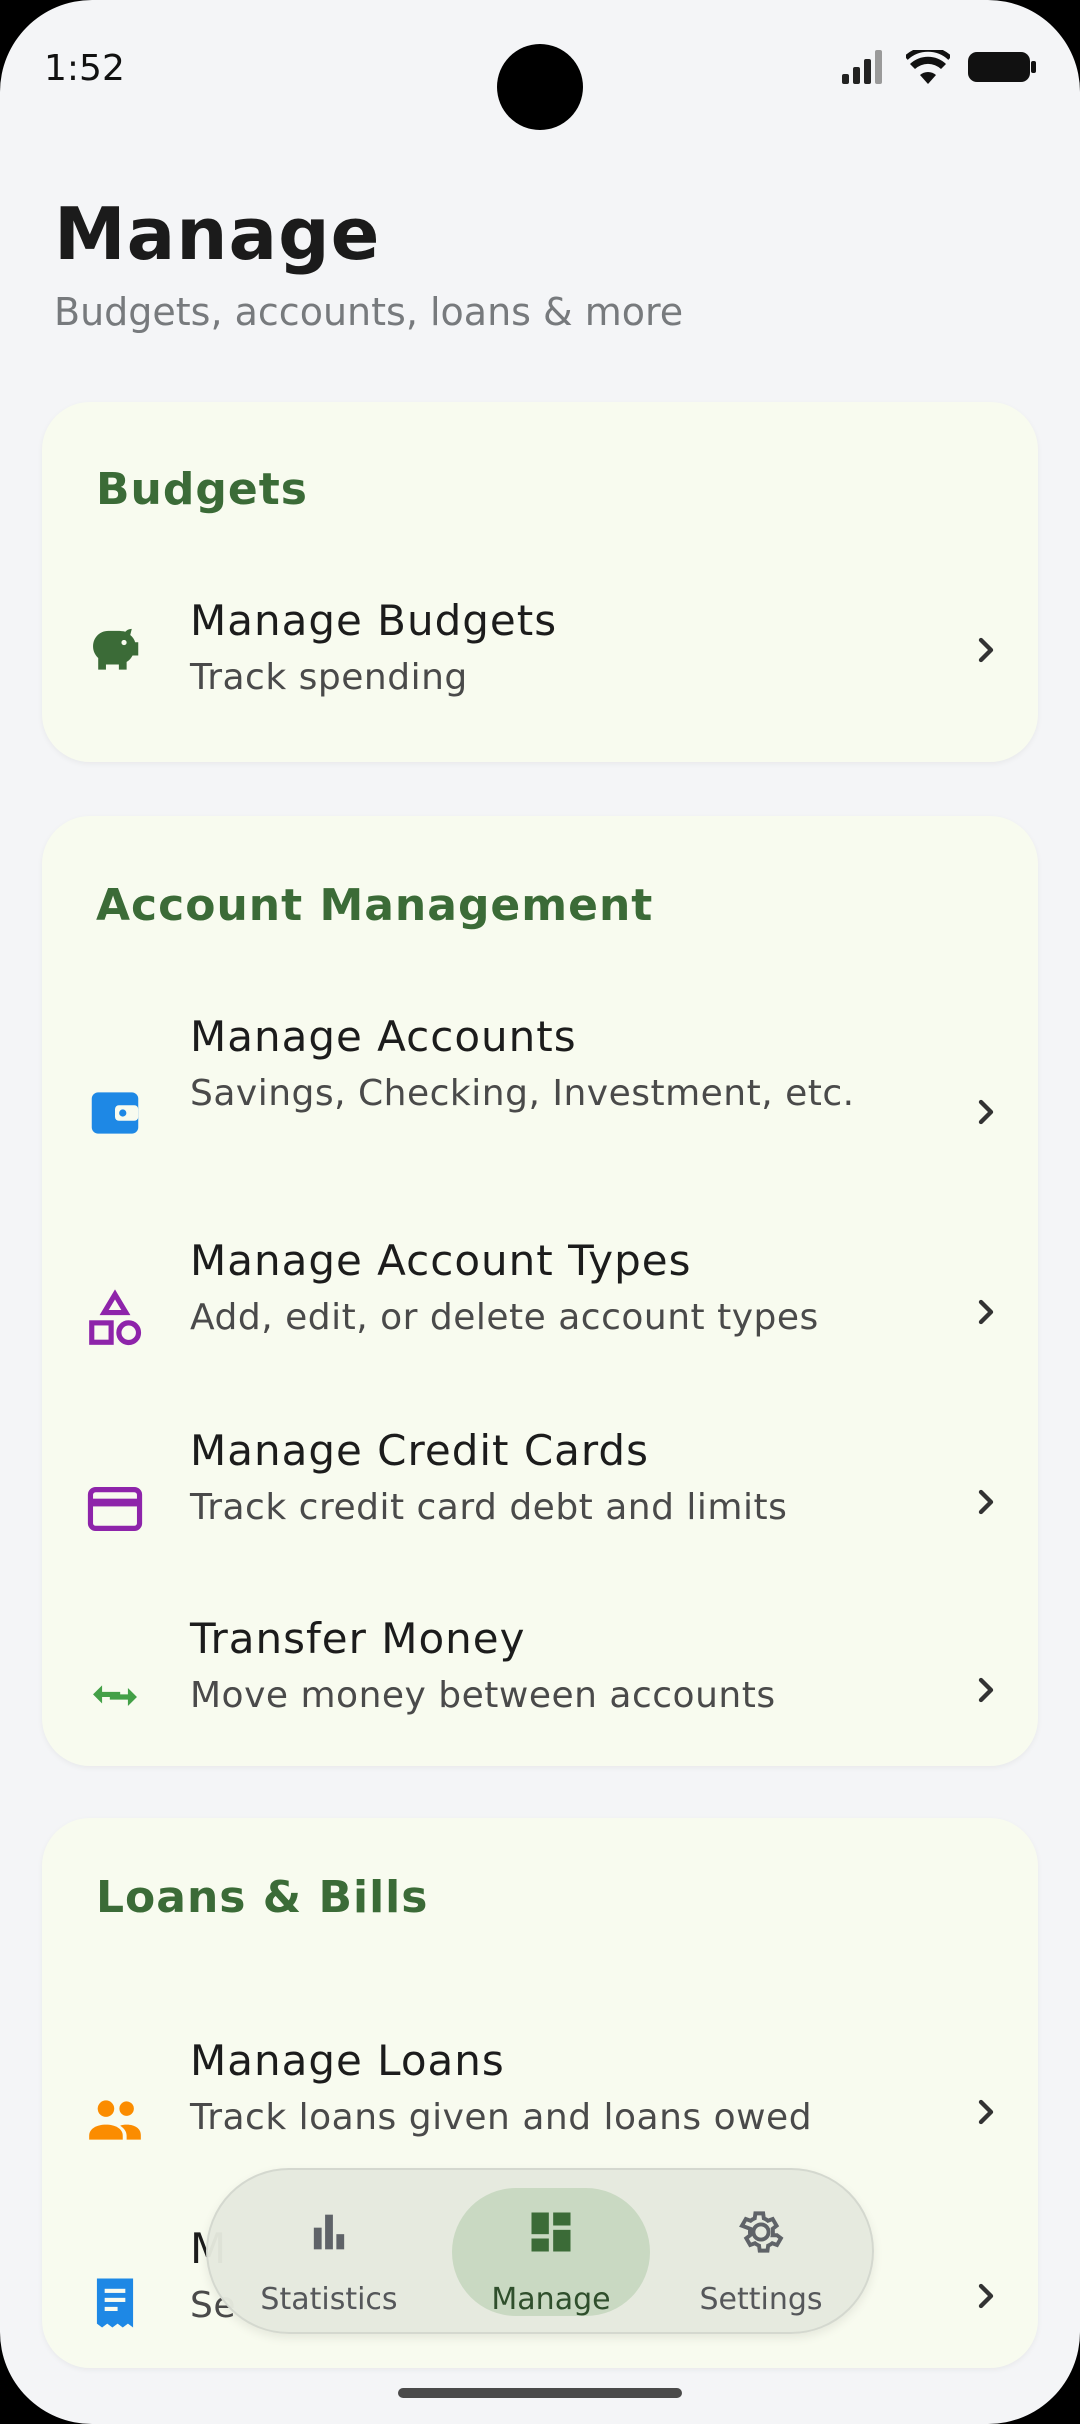 This screenshot has width=1080, height=2424. What do you see at coordinates (115, 1113) in the screenshot?
I see `wallet-icon` at bounding box center [115, 1113].